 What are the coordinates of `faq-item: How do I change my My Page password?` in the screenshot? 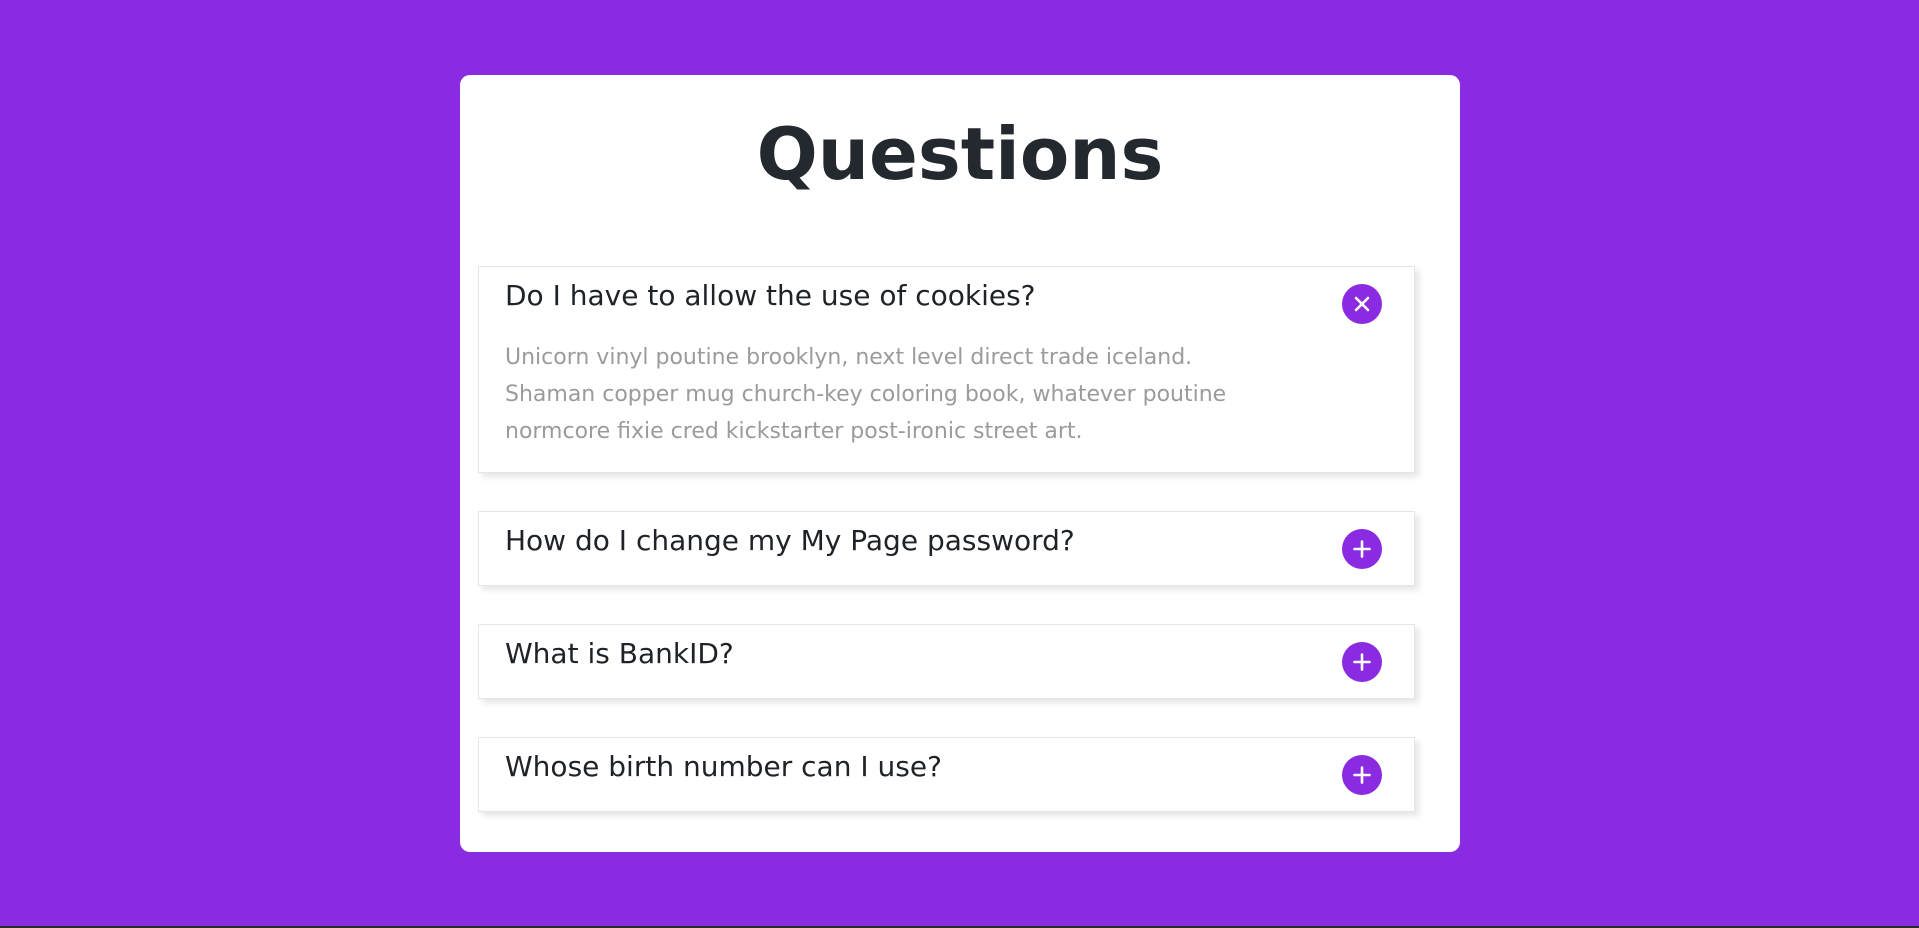 It's located at (946, 548).